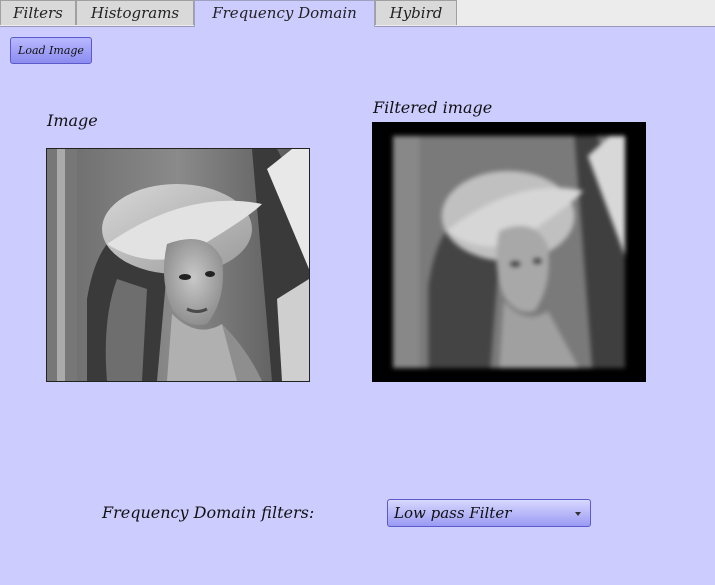  Describe the element at coordinates (284, 13) in the screenshot. I see `tab-frequency-domain: Frequency Domain` at that location.